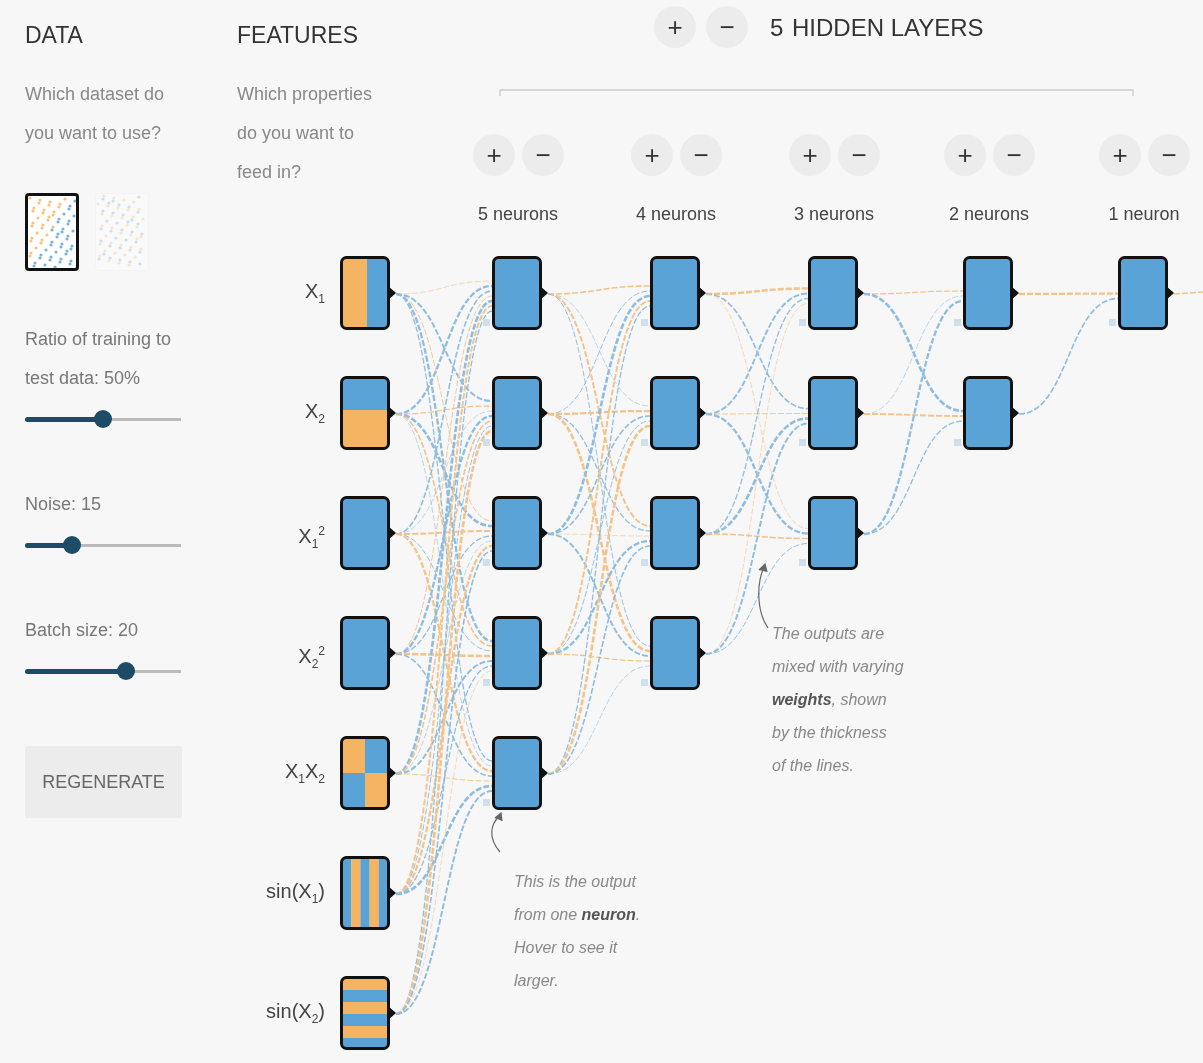  Describe the element at coordinates (838, 700) in the screenshot. I see `annotation-text: The outputs are mixed with varying weights, shown by the thickness of the lines.` at that location.